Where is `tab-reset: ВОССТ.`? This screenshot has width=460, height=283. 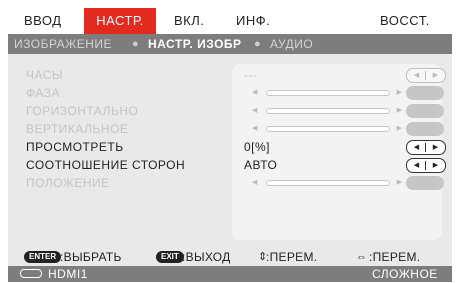 tab-reset: ВОССТ. is located at coordinates (405, 21).